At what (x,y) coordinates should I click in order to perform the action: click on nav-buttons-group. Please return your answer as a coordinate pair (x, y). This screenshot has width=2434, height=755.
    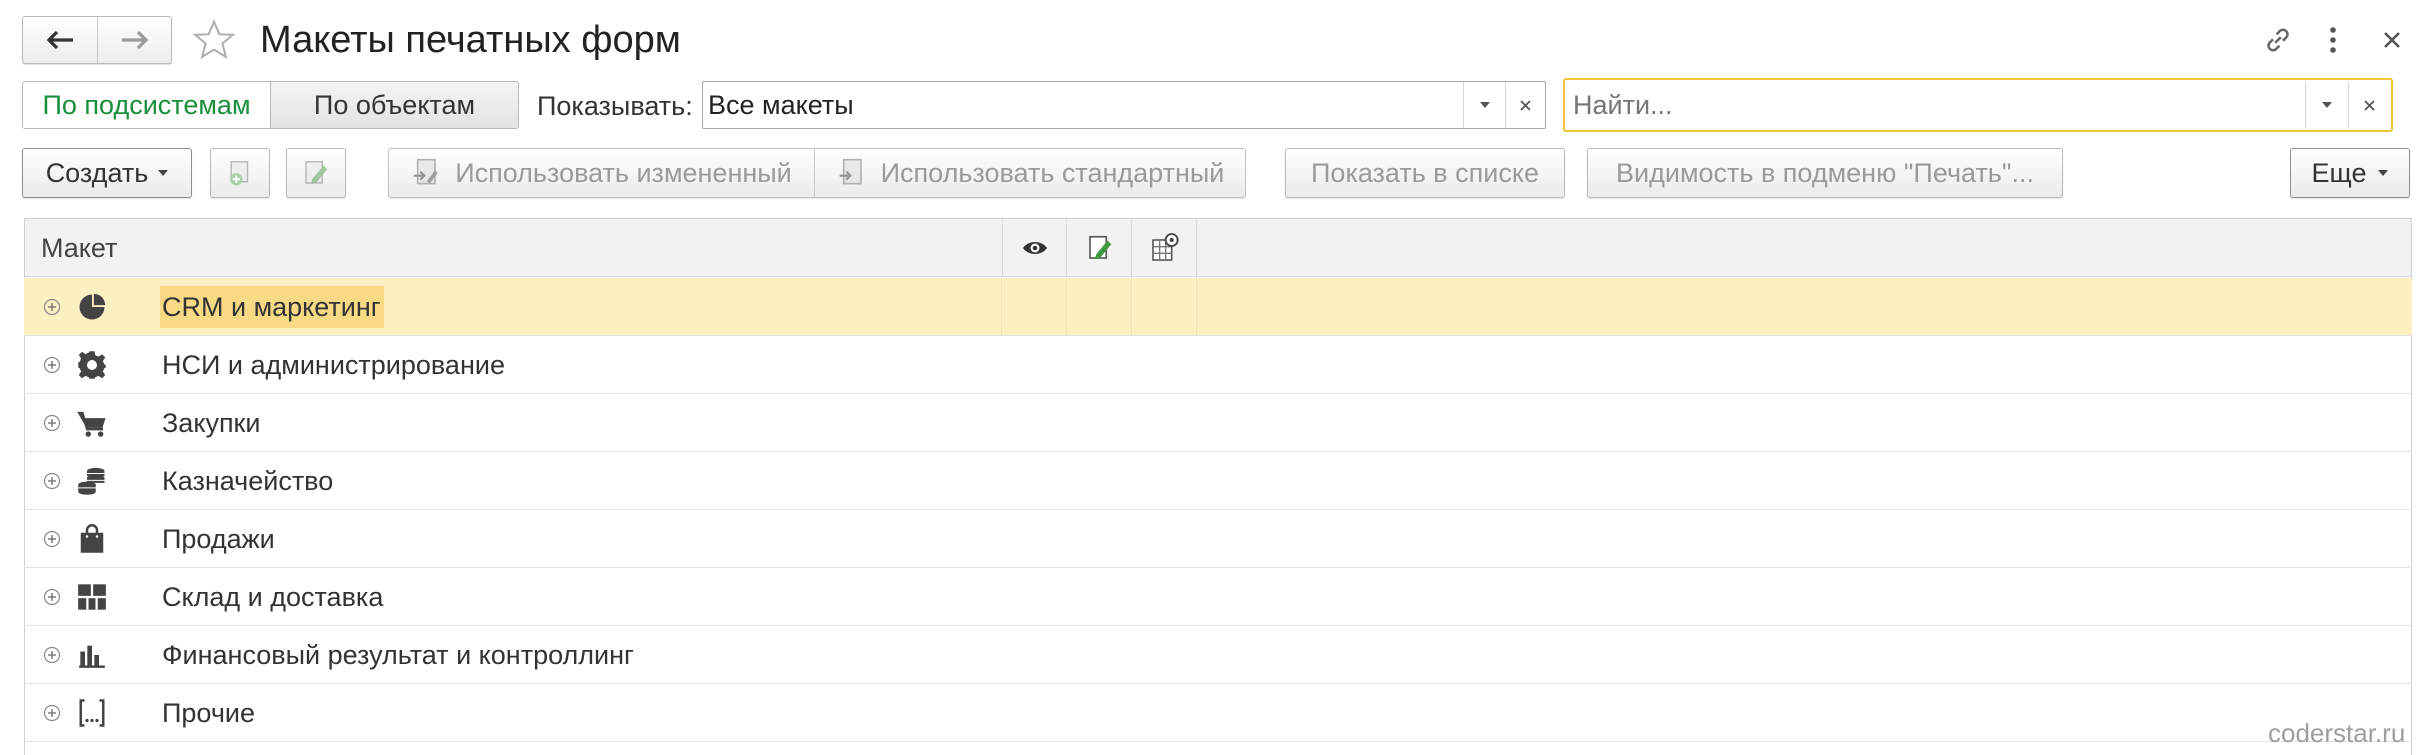
    Looking at the image, I should click on (97, 40).